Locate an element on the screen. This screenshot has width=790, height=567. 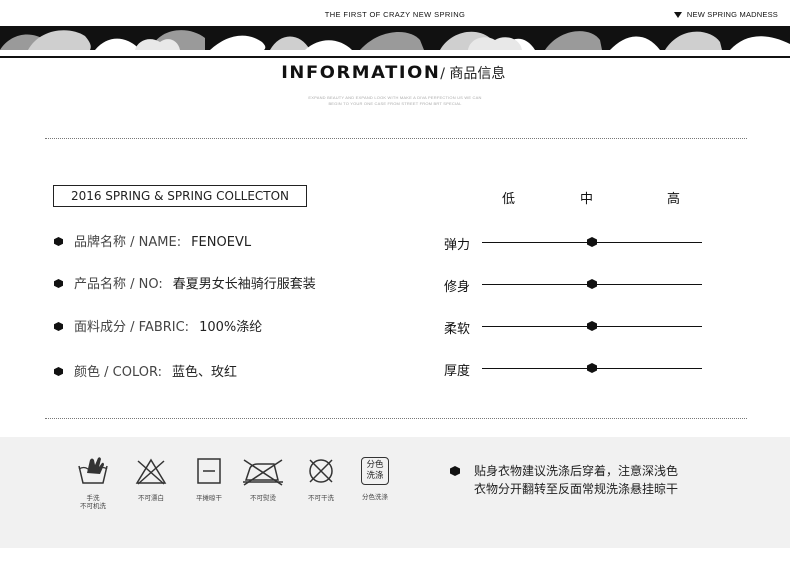
rating-name: 厚度 is located at coordinates (457, 371).